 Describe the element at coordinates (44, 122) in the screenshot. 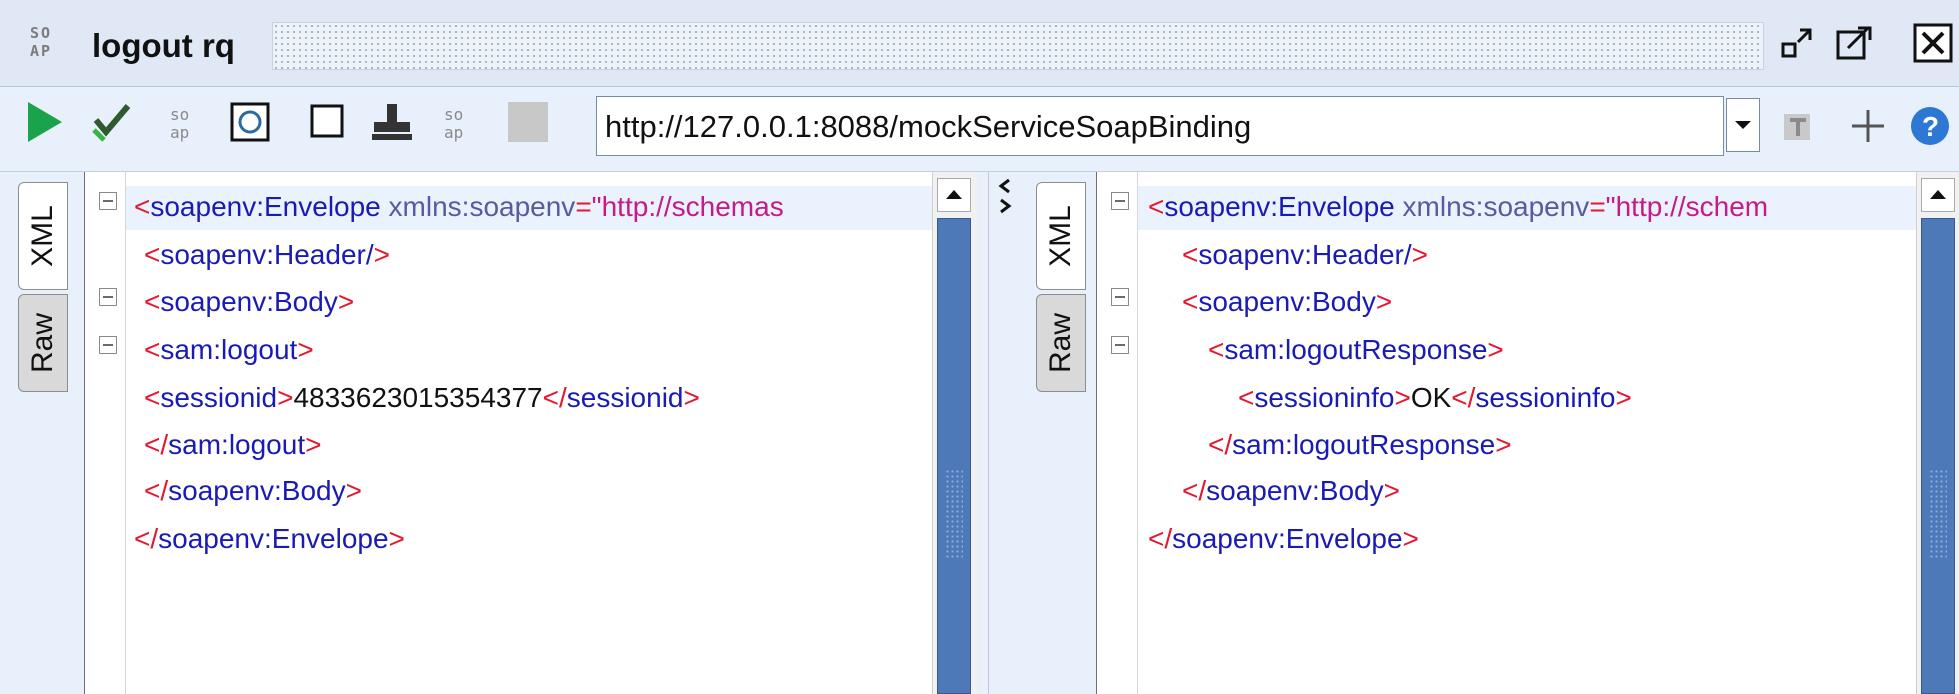

I see `run-icon` at that location.